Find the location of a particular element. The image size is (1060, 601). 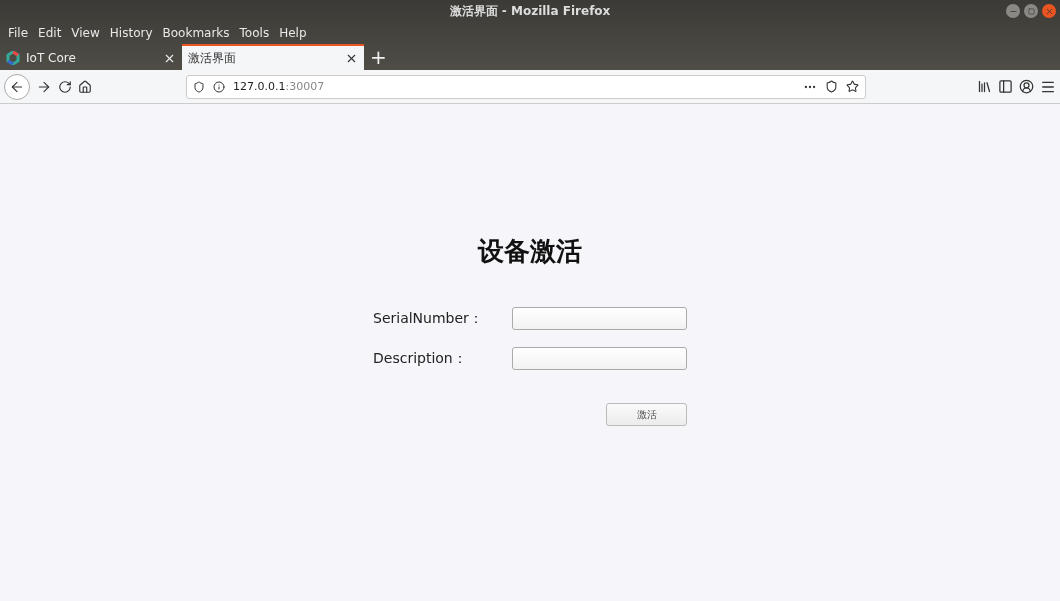

shield-icon is located at coordinates (199, 86).